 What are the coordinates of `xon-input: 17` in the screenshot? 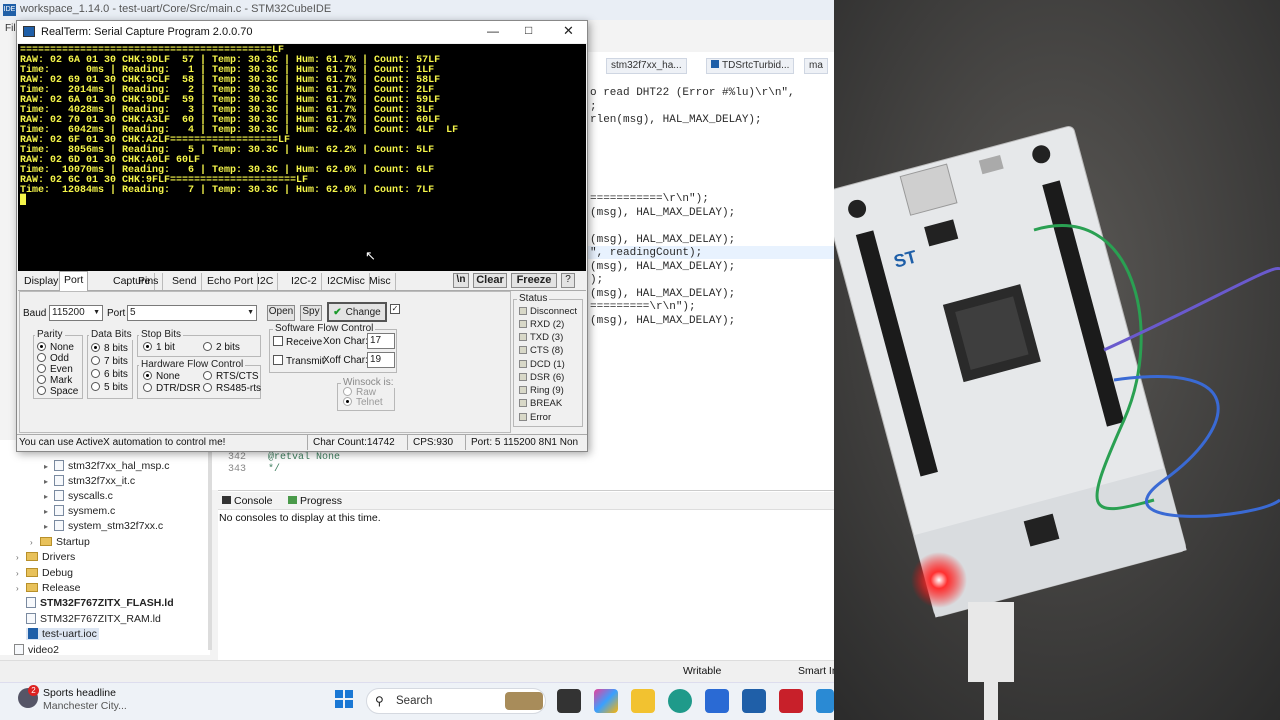 It's located at (381, 341).